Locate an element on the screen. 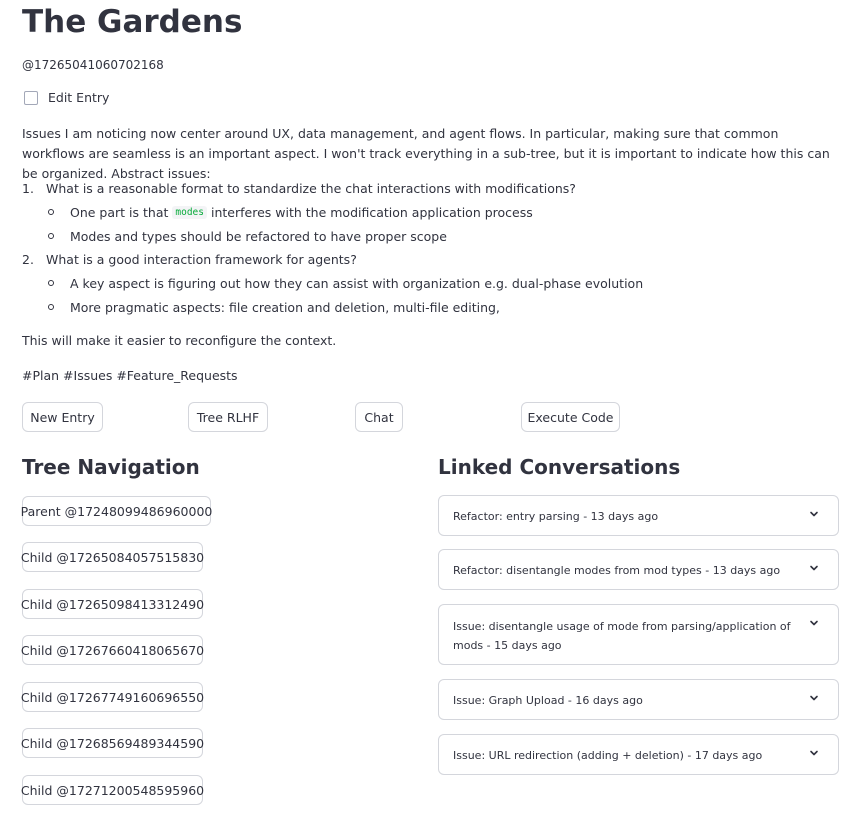 This screenshot has height=815, width=863. chat-button: Chat is located at coordinates (379, 417).